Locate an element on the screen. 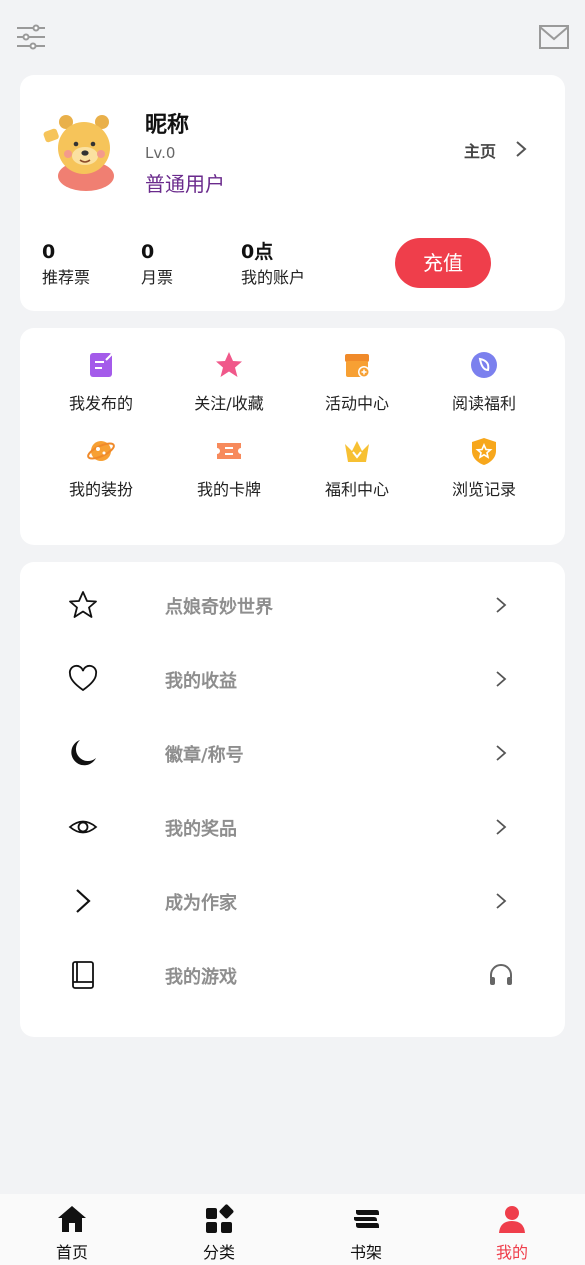 The width and height of the screenshot is (585, 1265). grid-item-my-outfits: 我的装扮 is located at coordinates (101, 471).